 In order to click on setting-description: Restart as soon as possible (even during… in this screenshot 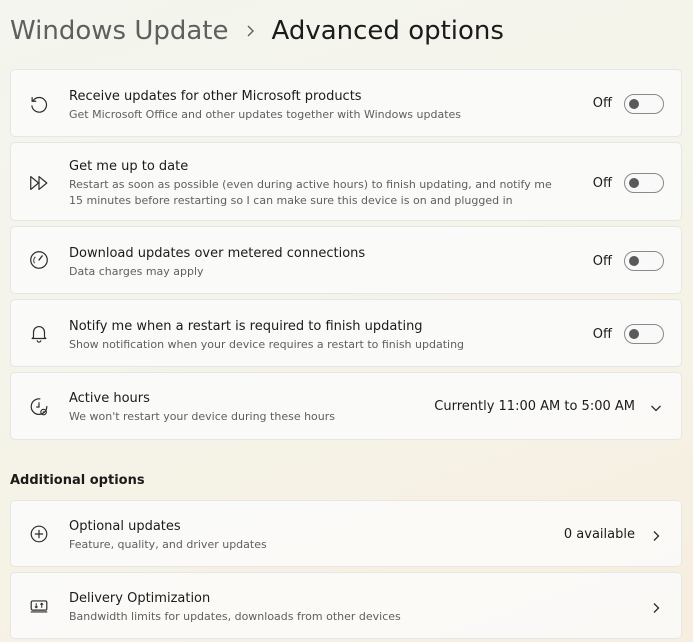, I will do `click(310, 192)`.